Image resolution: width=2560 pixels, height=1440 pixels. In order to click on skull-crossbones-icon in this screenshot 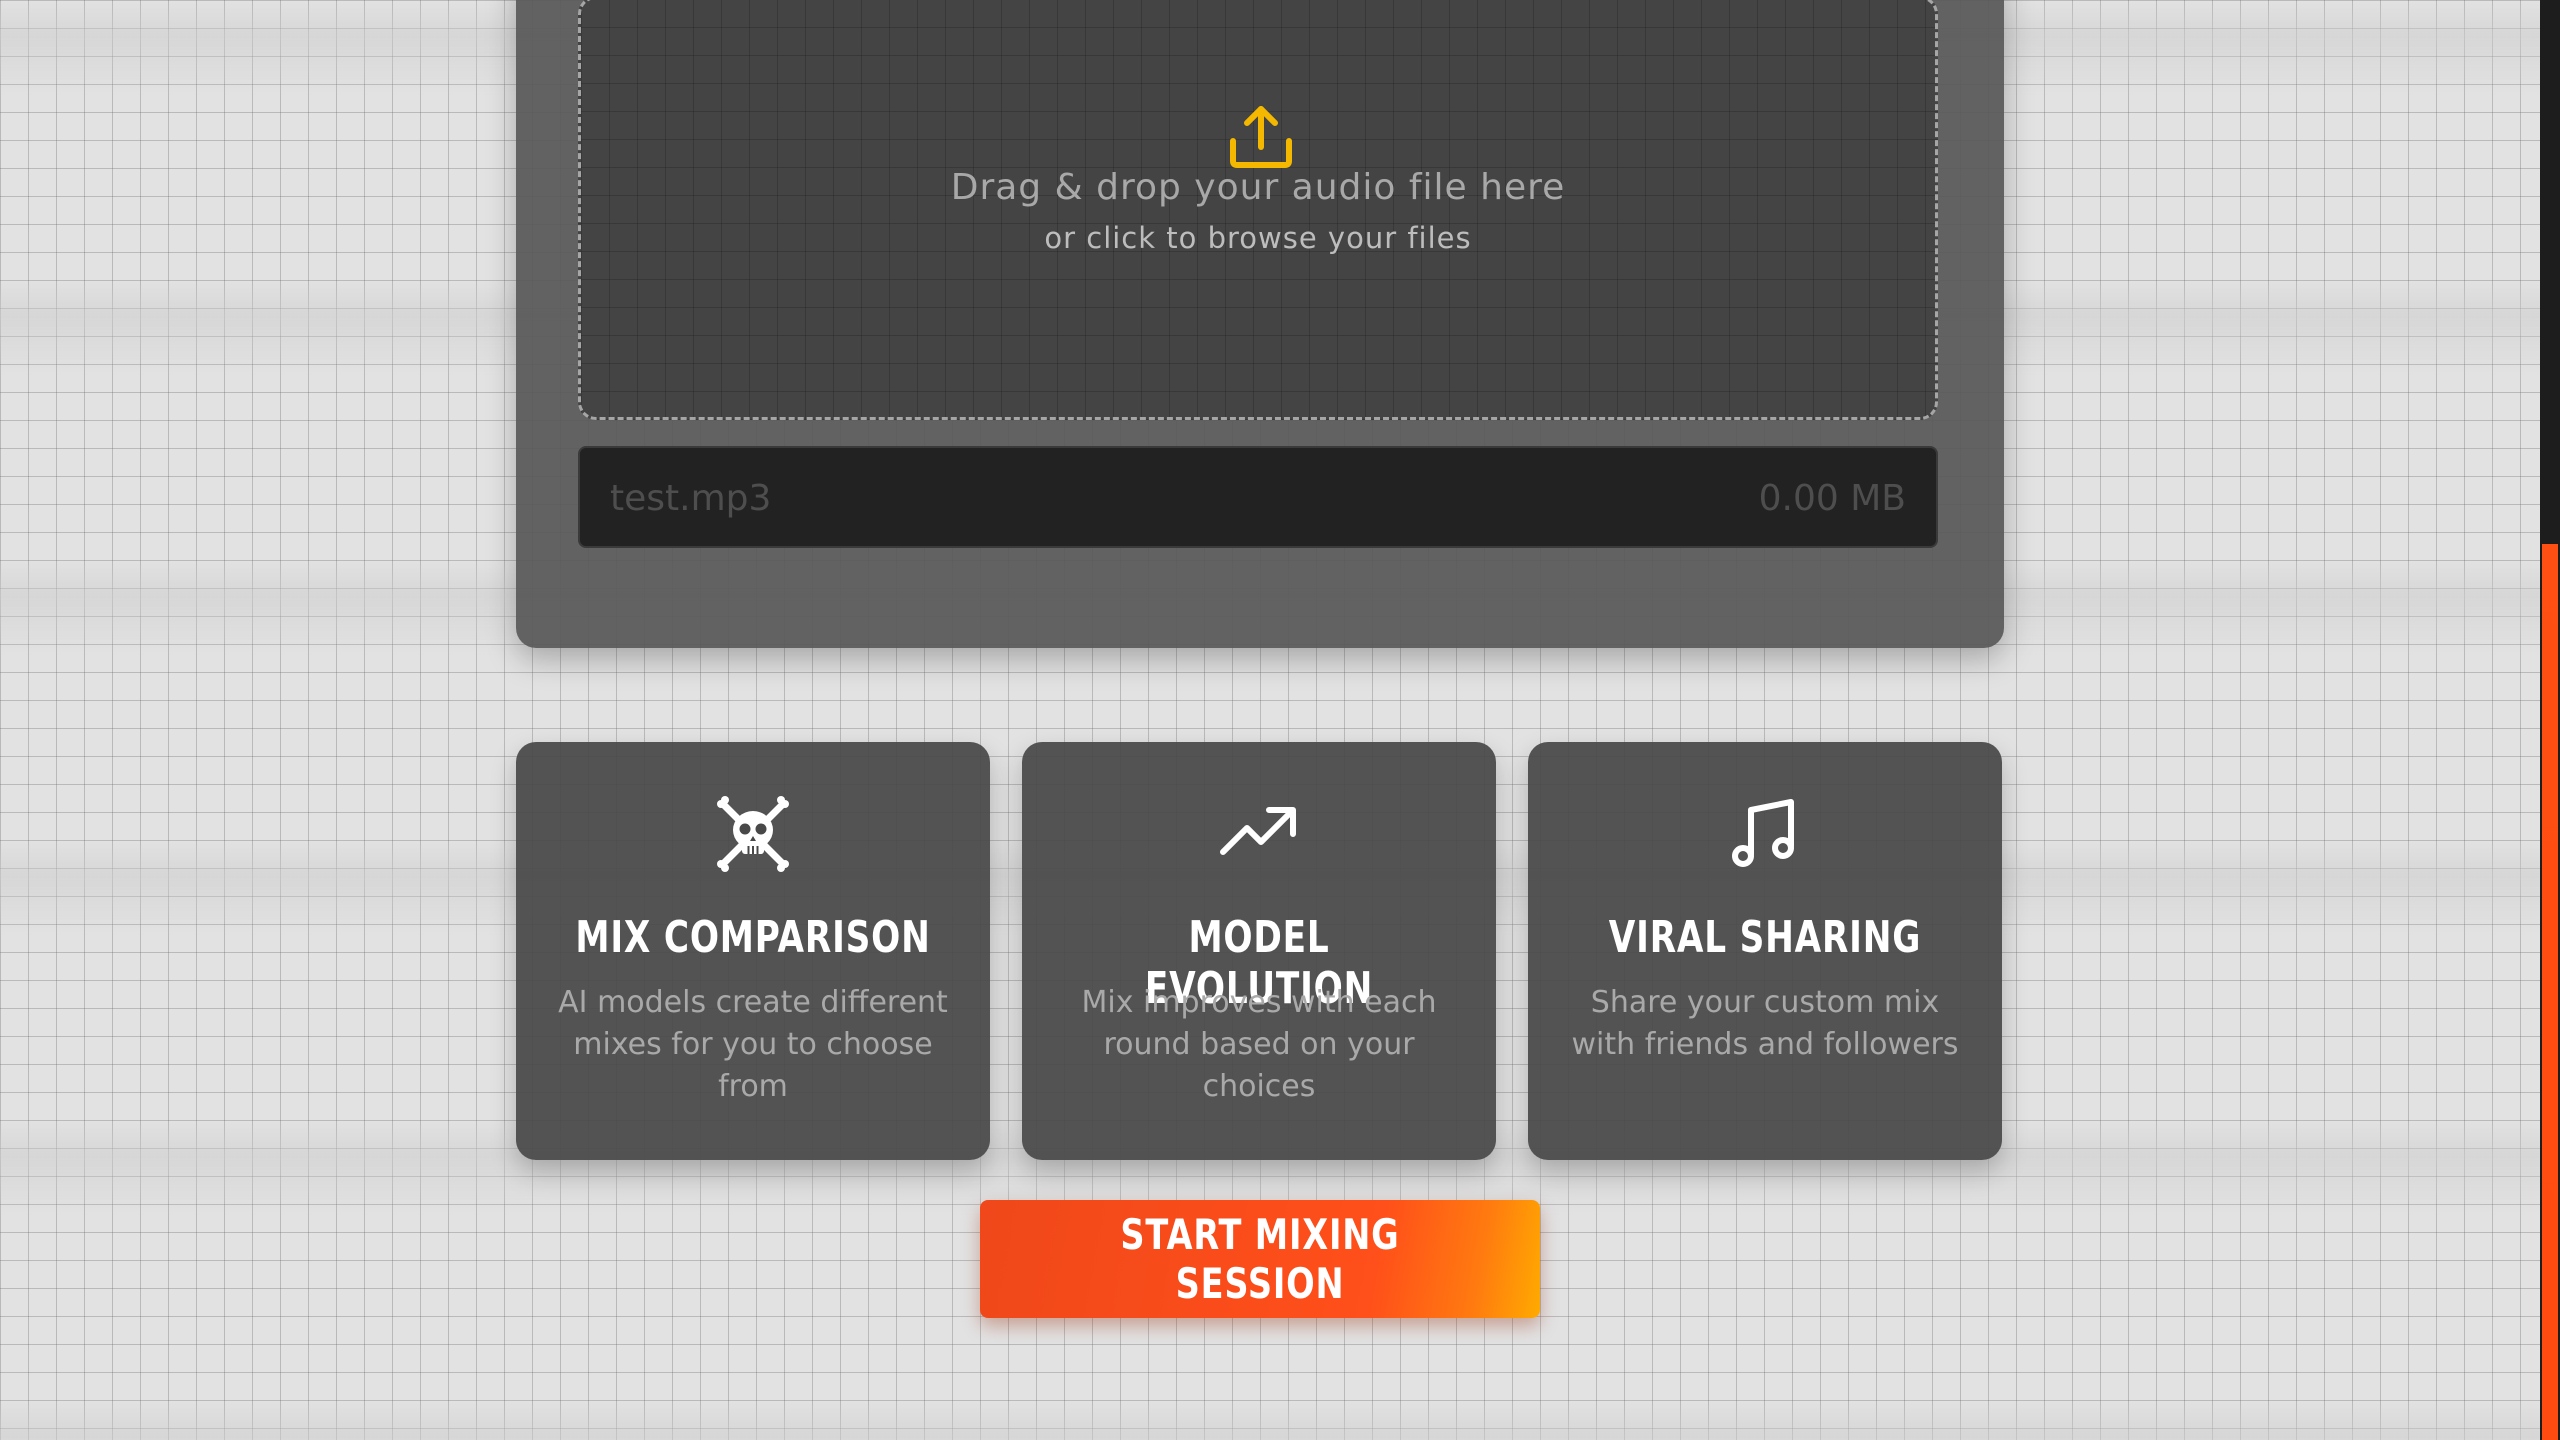, I will do `click(753, 834)`.